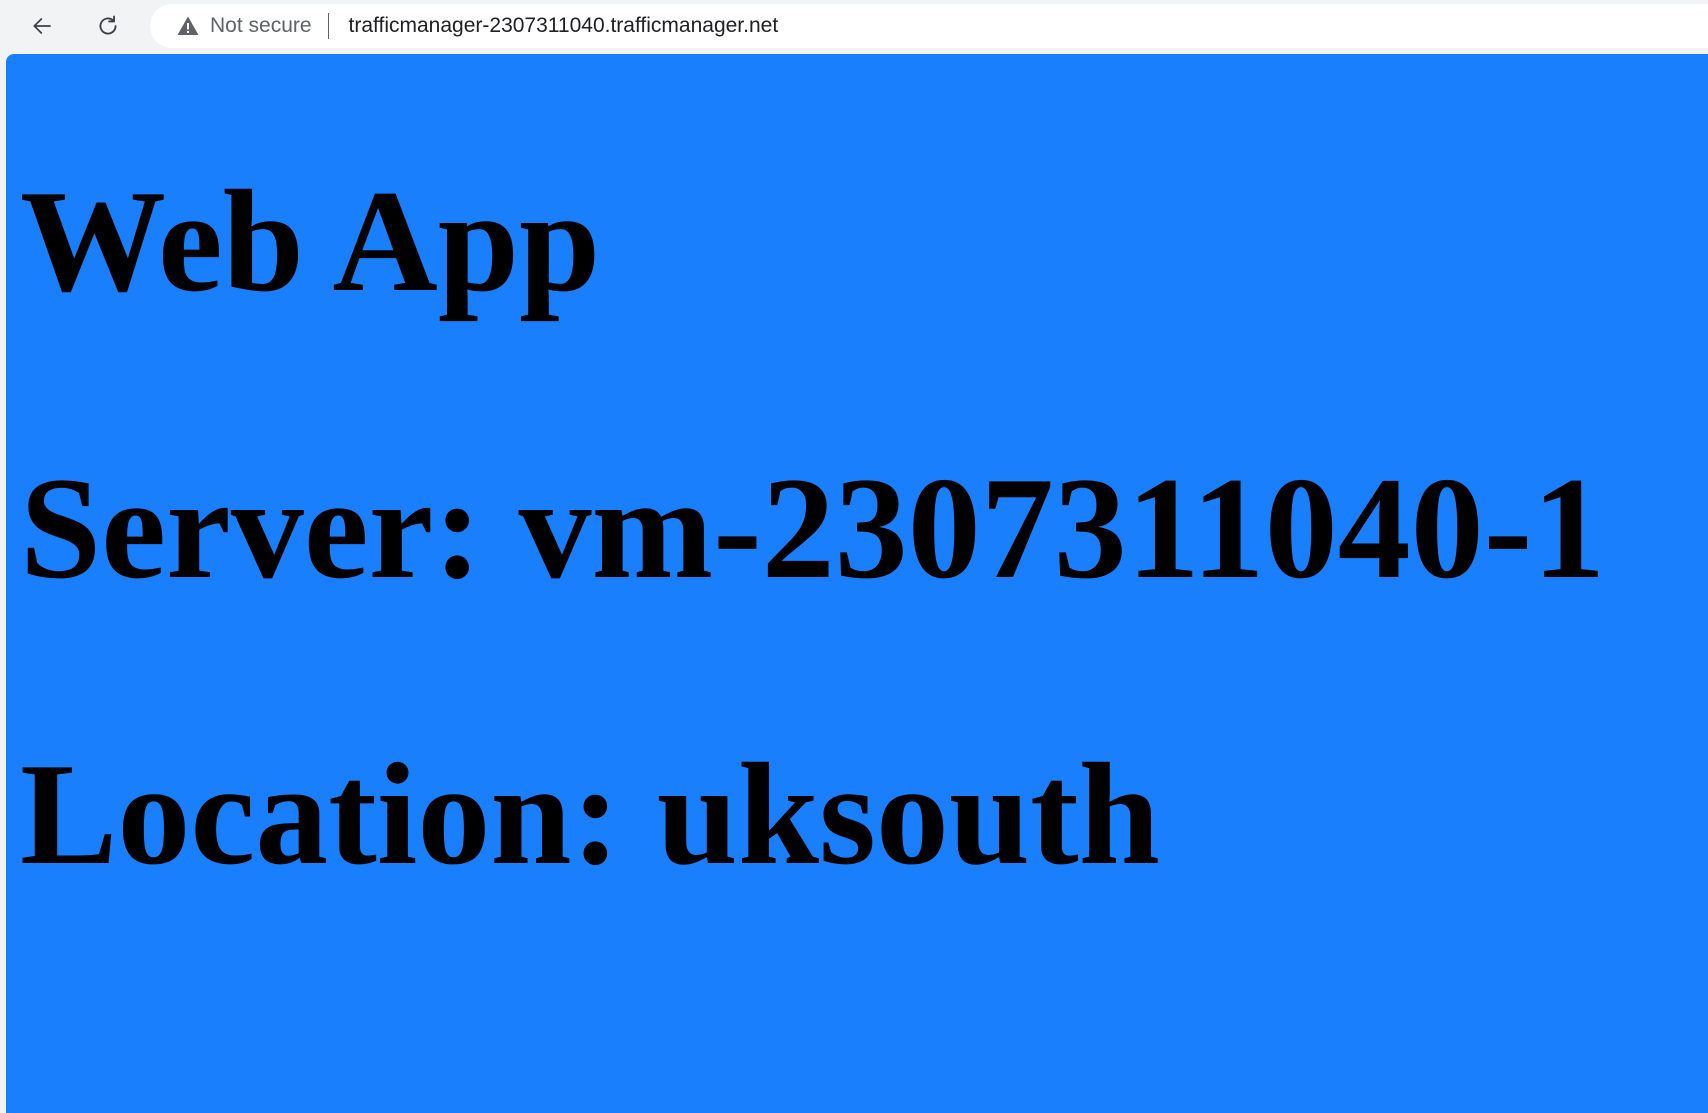 The width and height of the screenshot is (1708, 1113). What do you see at coordinates (590, 814) in the screenshot?
I see `location-heading: Location: uksouth` at bounding box center [590, 814].